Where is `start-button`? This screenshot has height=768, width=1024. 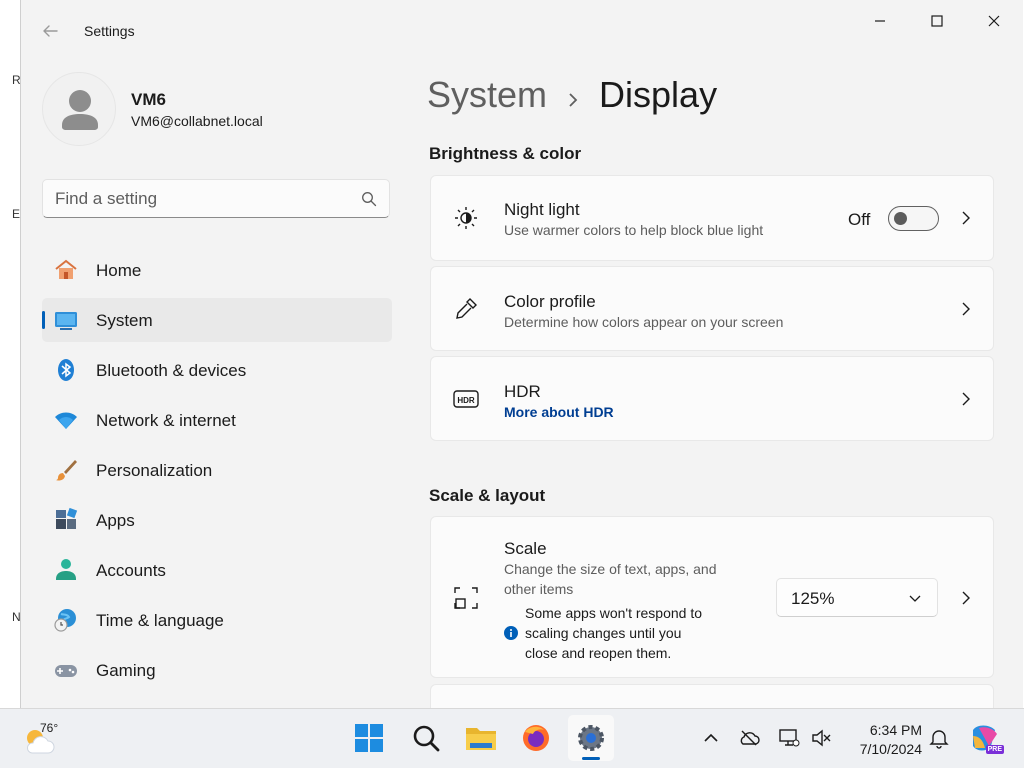 start-button is located at coordinates (369, 738).